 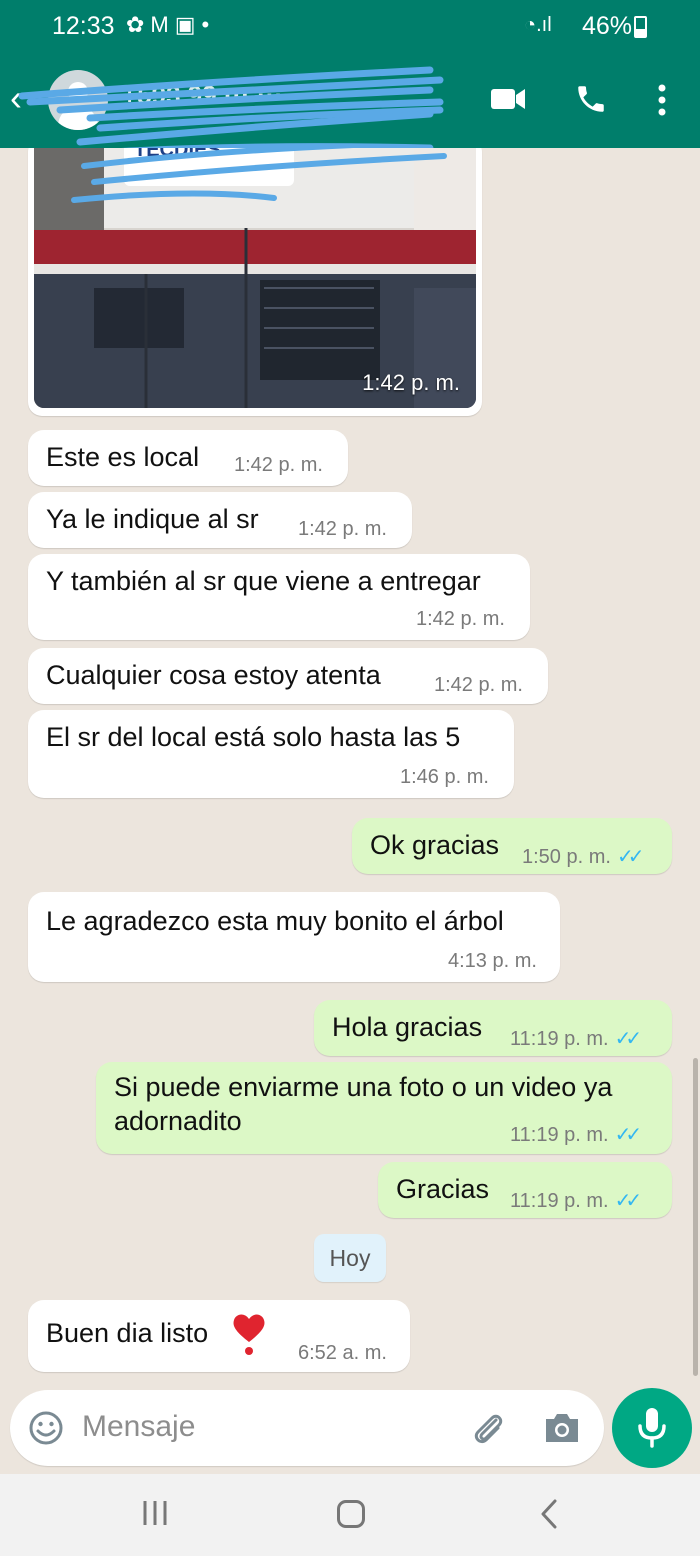 I want to click on outgoing-message: Gracias 11:19 p. m. ✓✓, so click(x=525, y=1190).